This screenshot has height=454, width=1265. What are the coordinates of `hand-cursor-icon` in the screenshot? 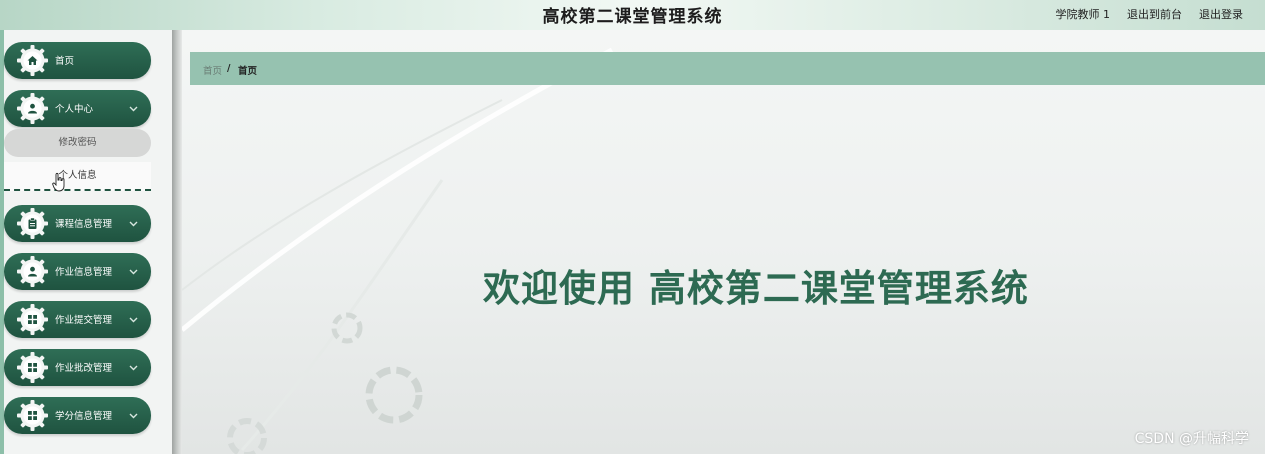 It's located at (58, 182).